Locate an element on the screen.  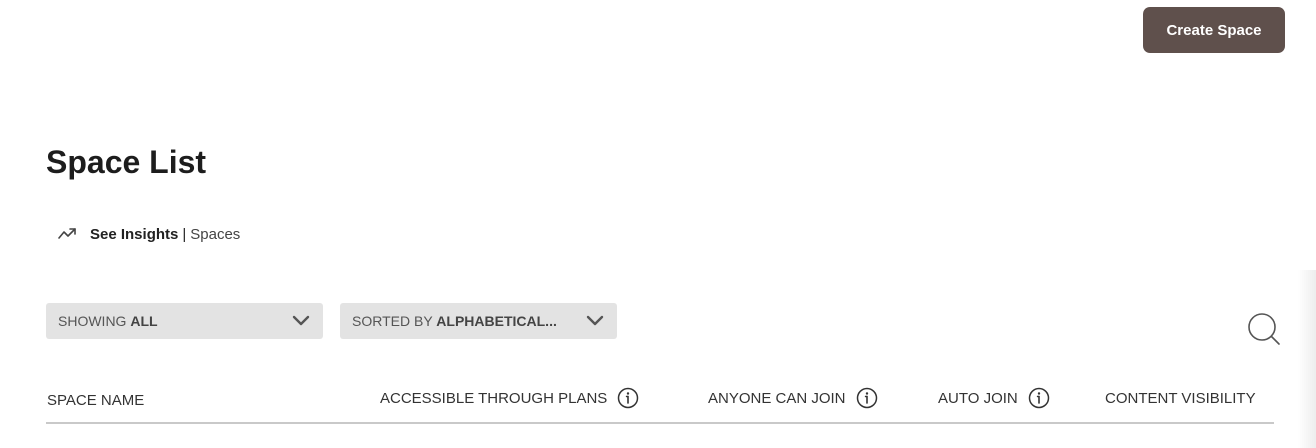
trending-up-icon is located at coordinates (68, 234).